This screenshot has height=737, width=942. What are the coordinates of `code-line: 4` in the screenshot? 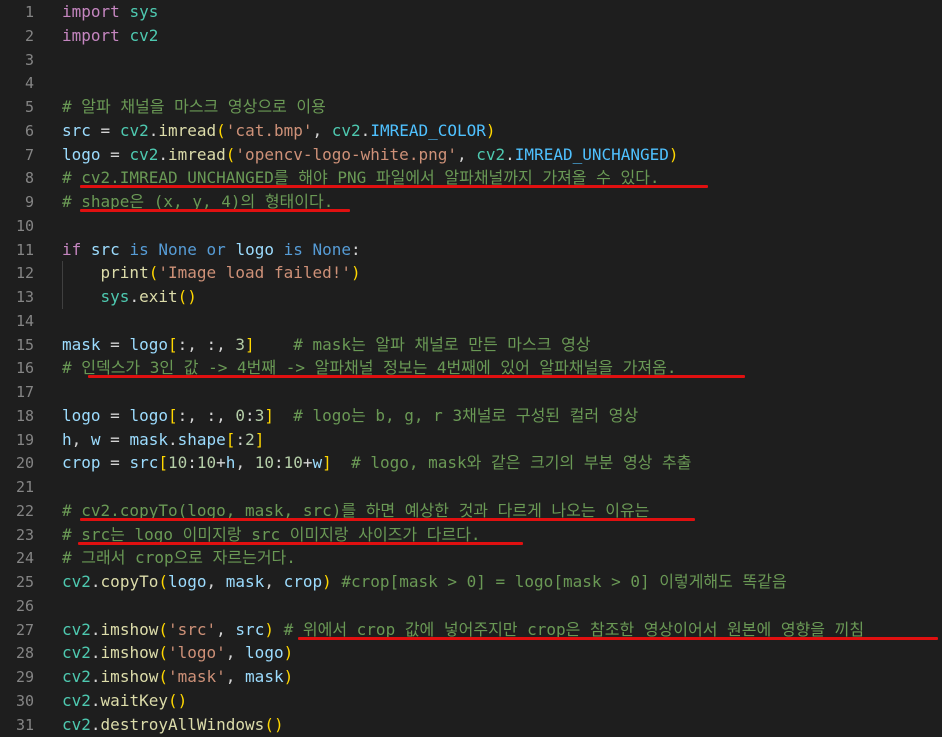 It's located at (471, 83).